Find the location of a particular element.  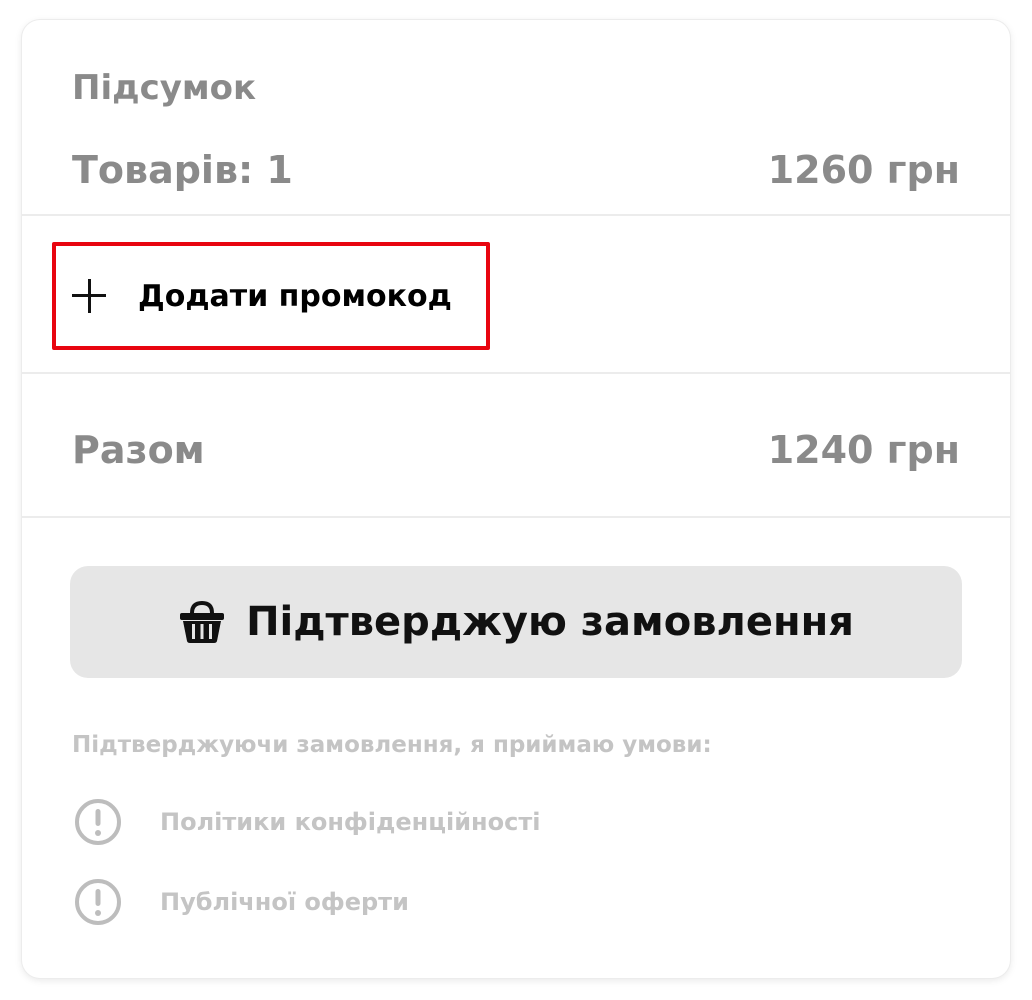

total-price: 1240 грн is located at coordinates (863, 450).